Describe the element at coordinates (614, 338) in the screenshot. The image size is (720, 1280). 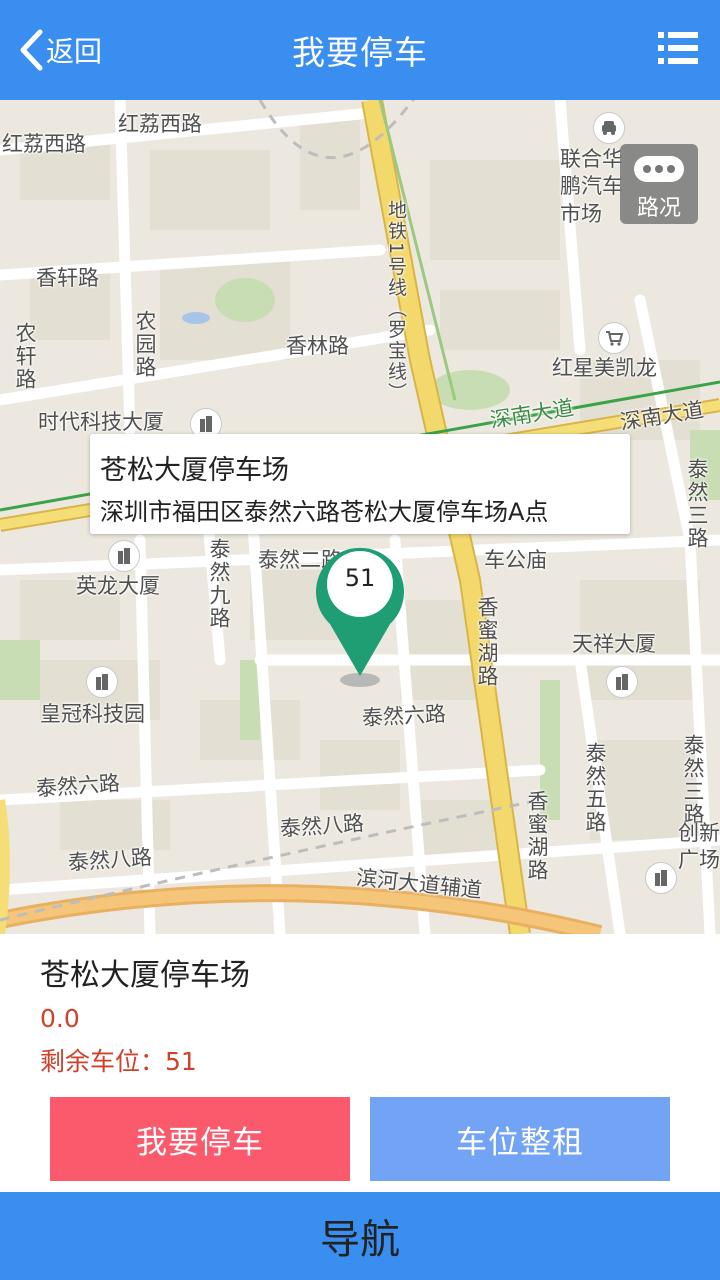
I see `shopping-cart-icon` at that location.